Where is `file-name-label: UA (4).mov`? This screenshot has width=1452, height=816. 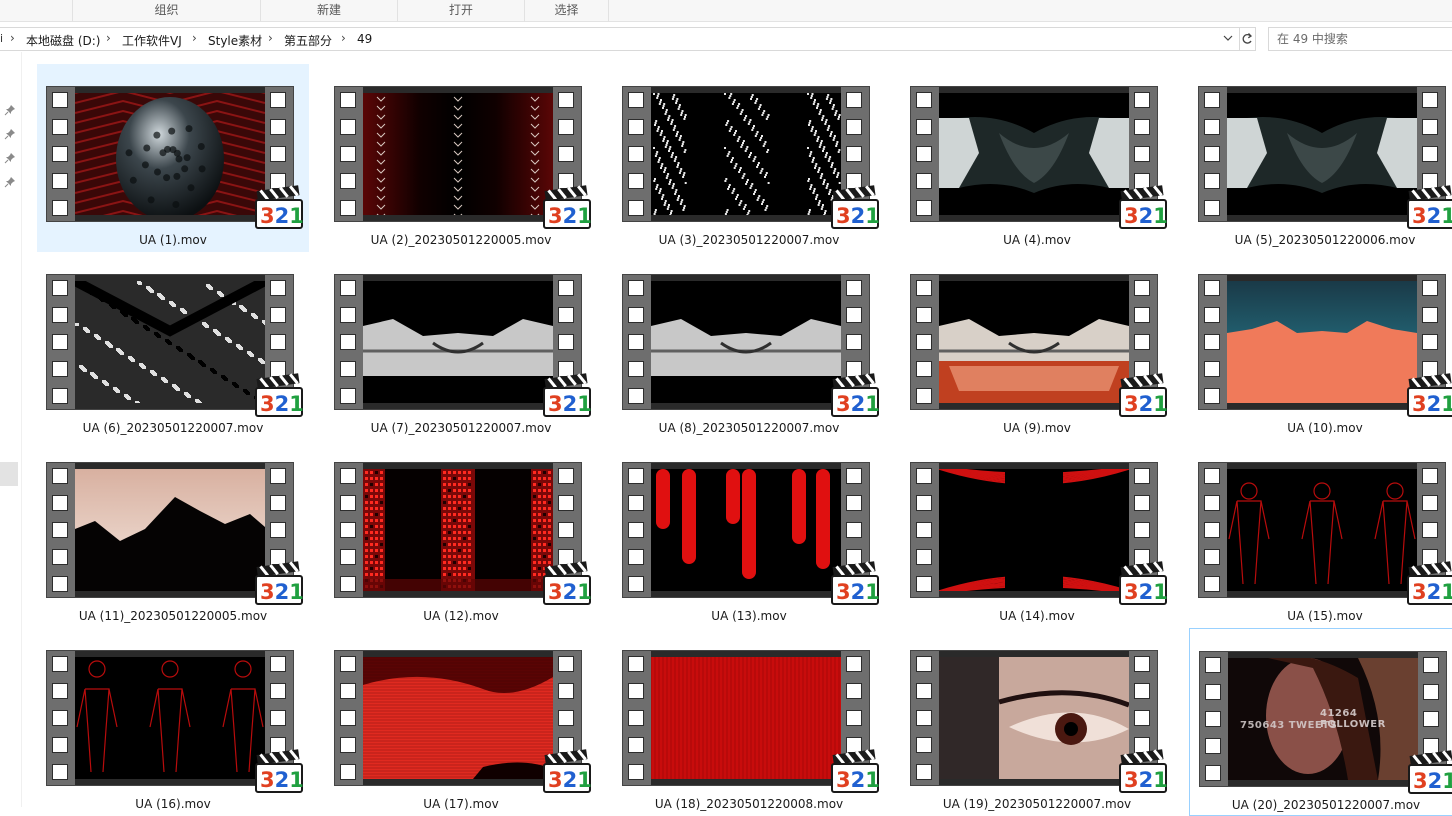
file-name-label: UA (4).mov is located at coordinates (1037, 240).